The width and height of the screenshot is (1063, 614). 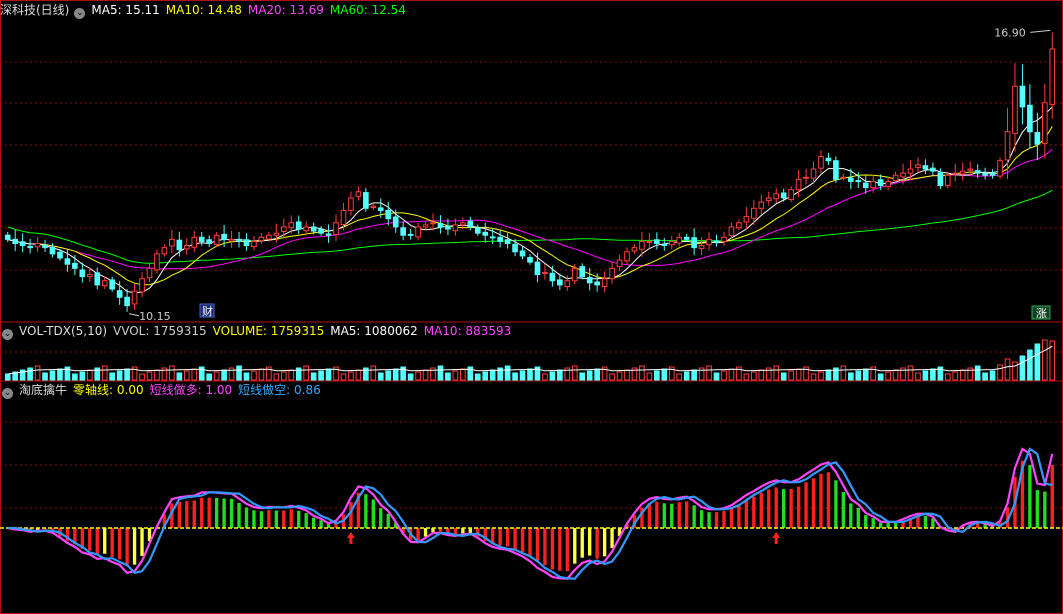 I want to click on high-price-label: 16.90, so click(x=1010, y=32).